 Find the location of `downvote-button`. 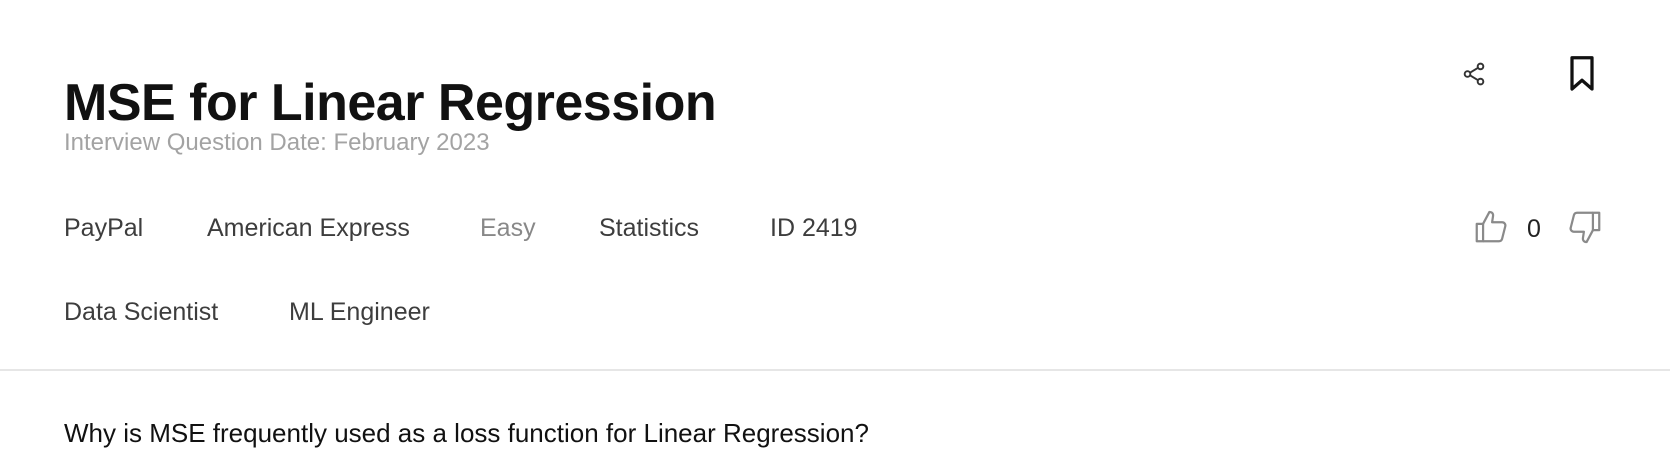

downvote-button is located at coordinates (1585, 227).